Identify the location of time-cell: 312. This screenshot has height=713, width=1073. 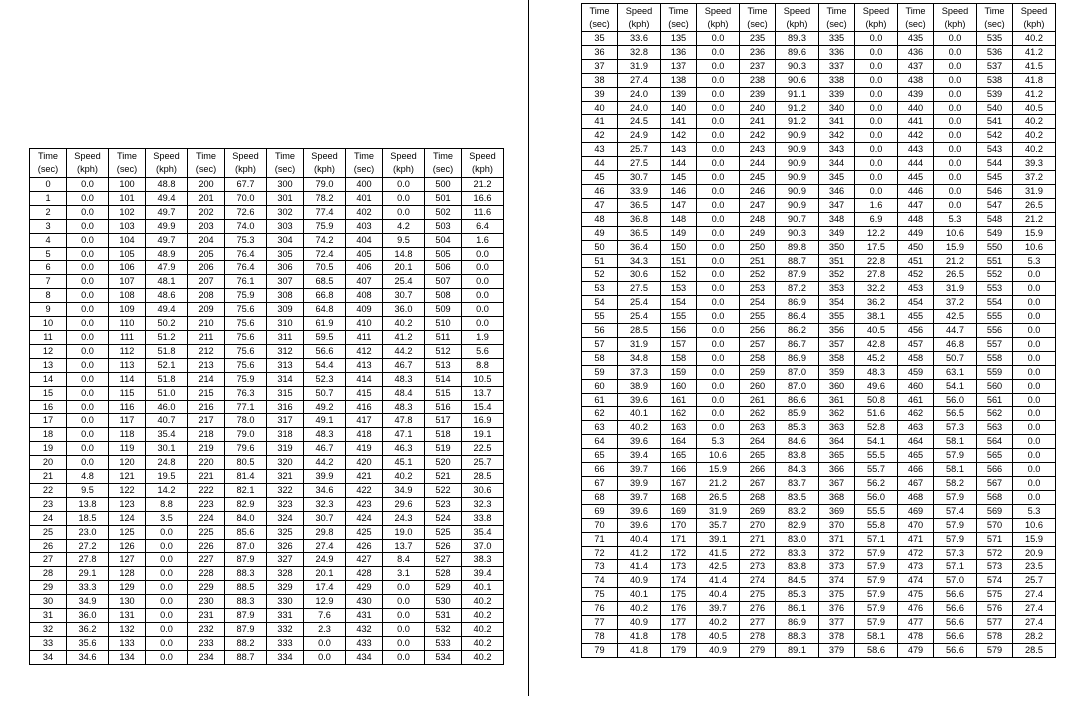
(285, 351).